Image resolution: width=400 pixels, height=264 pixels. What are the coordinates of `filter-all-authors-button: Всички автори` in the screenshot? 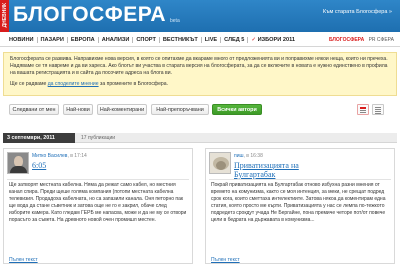 It's located at (237, 109).